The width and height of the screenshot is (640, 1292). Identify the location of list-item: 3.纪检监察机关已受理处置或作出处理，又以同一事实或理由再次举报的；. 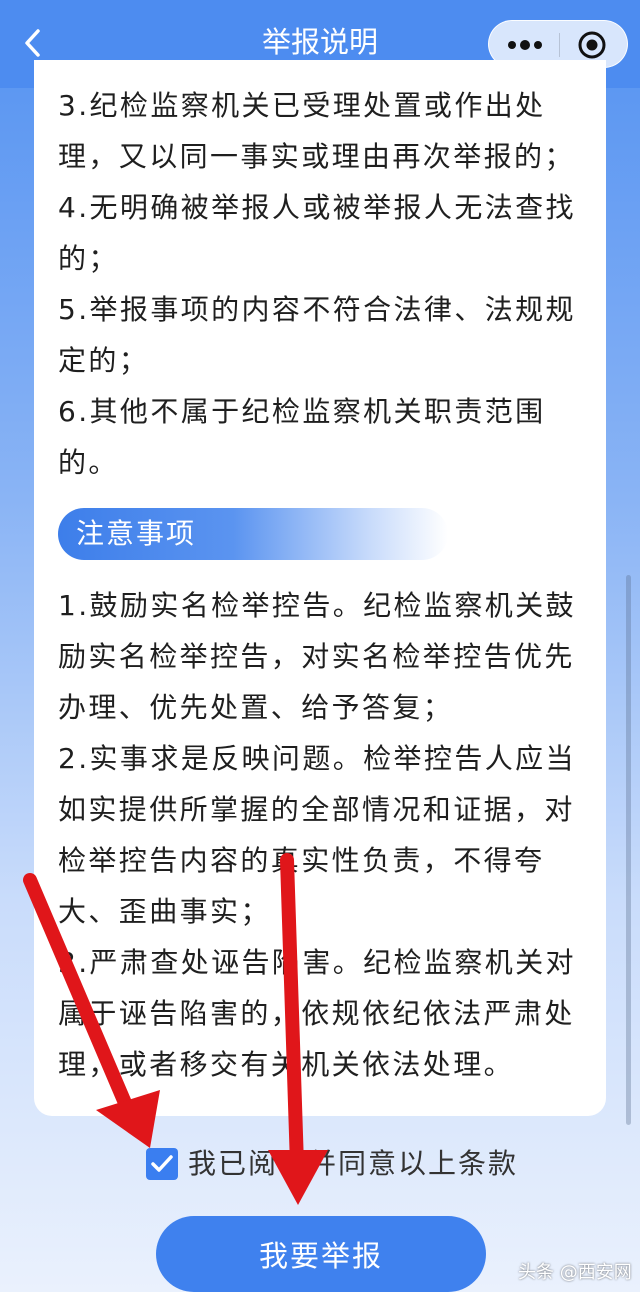
(316, 131).